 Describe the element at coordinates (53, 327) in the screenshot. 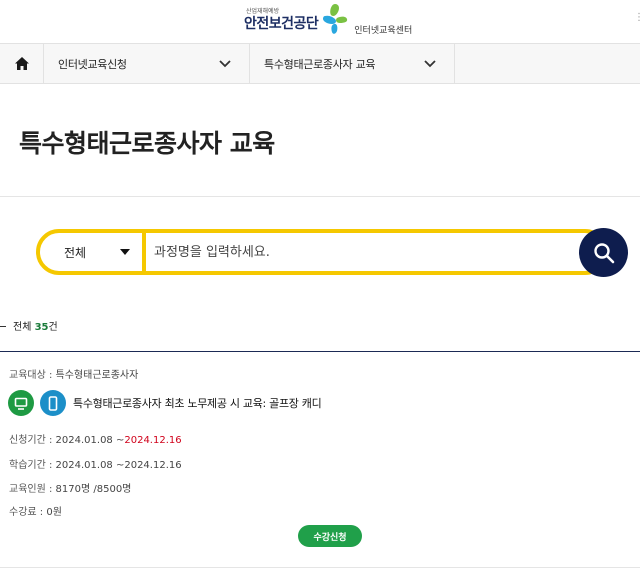

I see `result-count-suffix: 건` at that location.